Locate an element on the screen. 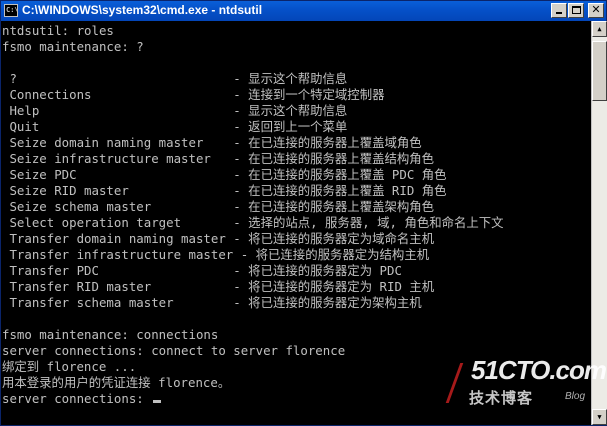 Image resolution: width=607 pixels, height=426 pixels. console-line: Transfer PDC - 将已连接的服务器定为 PDC is located at coordinates (202, 270).